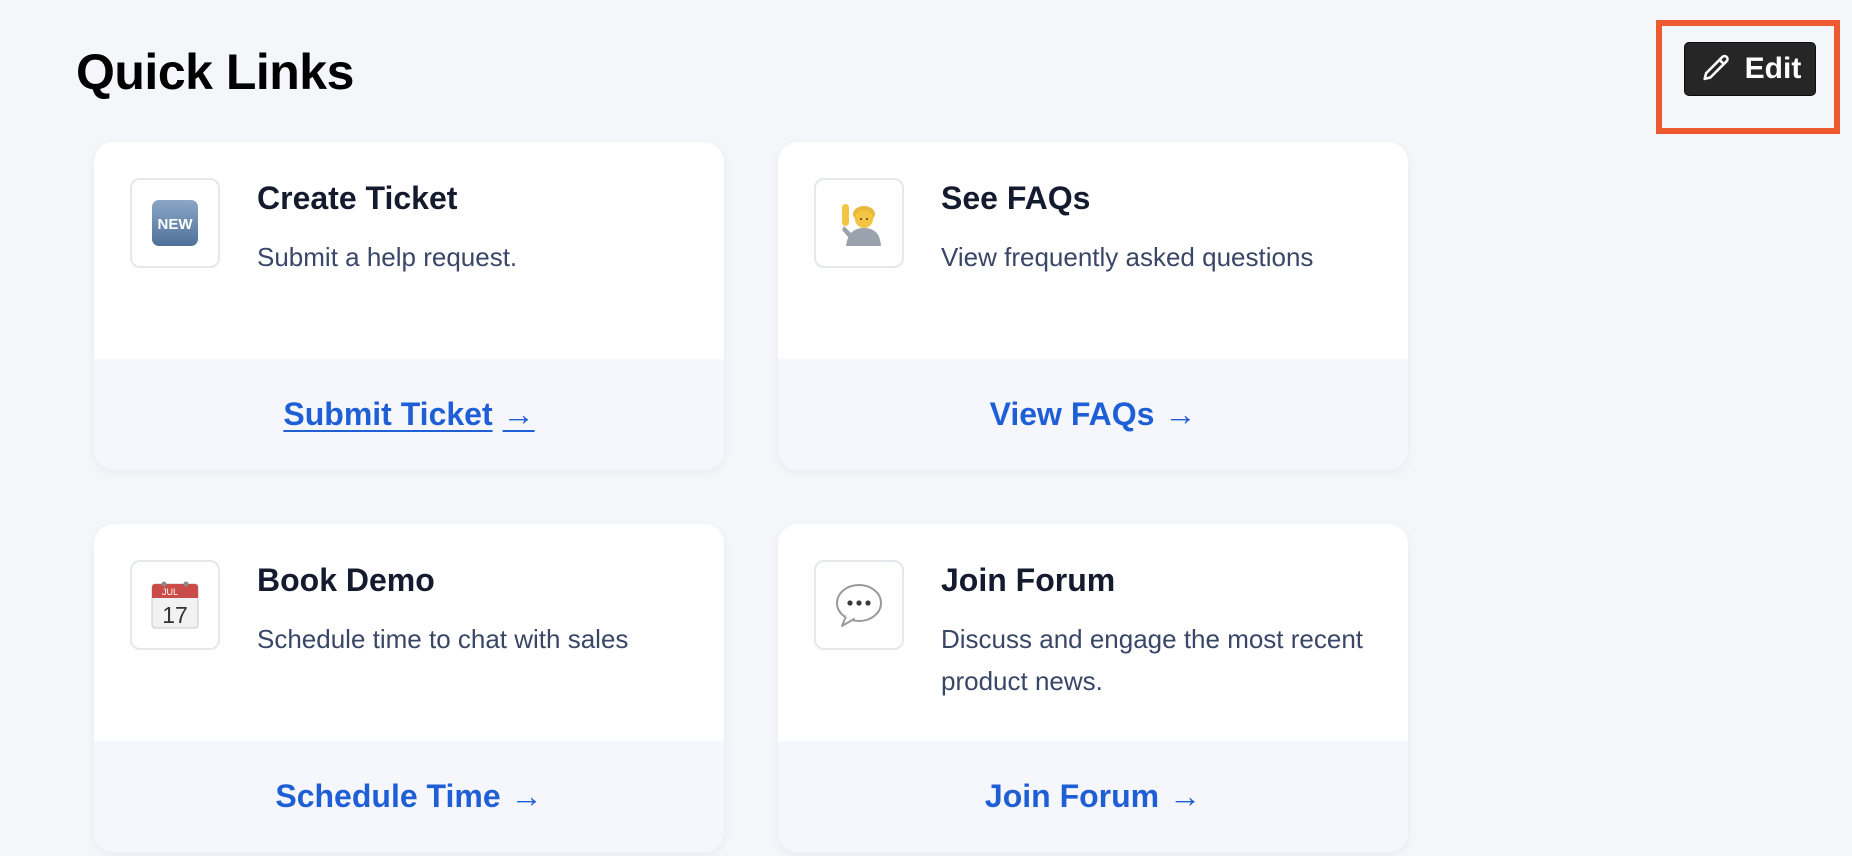 This screenshot has width=1852, height=856. I want to click on calendar-month: JUL, so click(170, 592).